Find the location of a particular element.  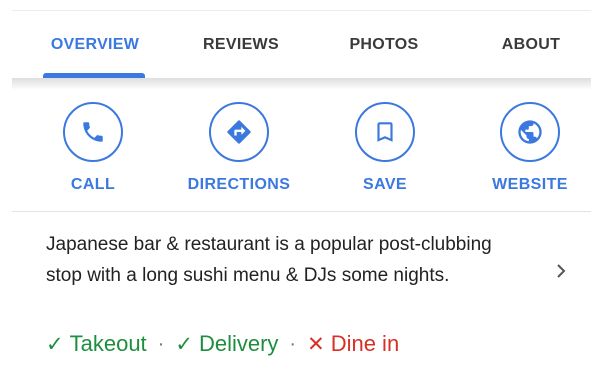

service-label: Takeout is located at coordinates (108, 343).